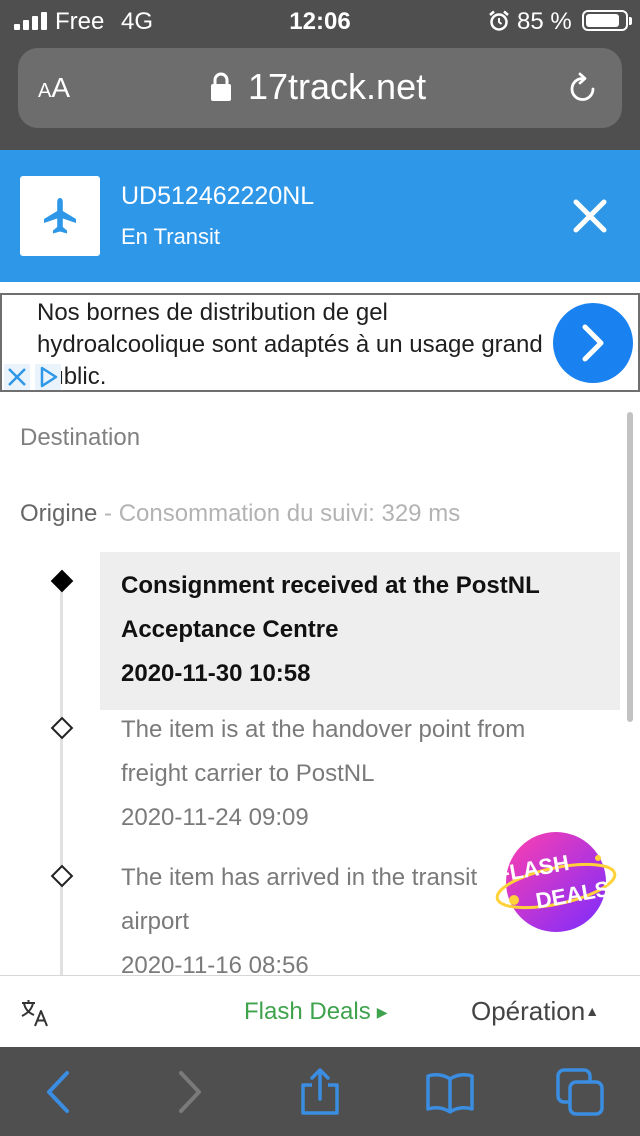  I want to click on timeline-marker-filled, so click(62, 581).